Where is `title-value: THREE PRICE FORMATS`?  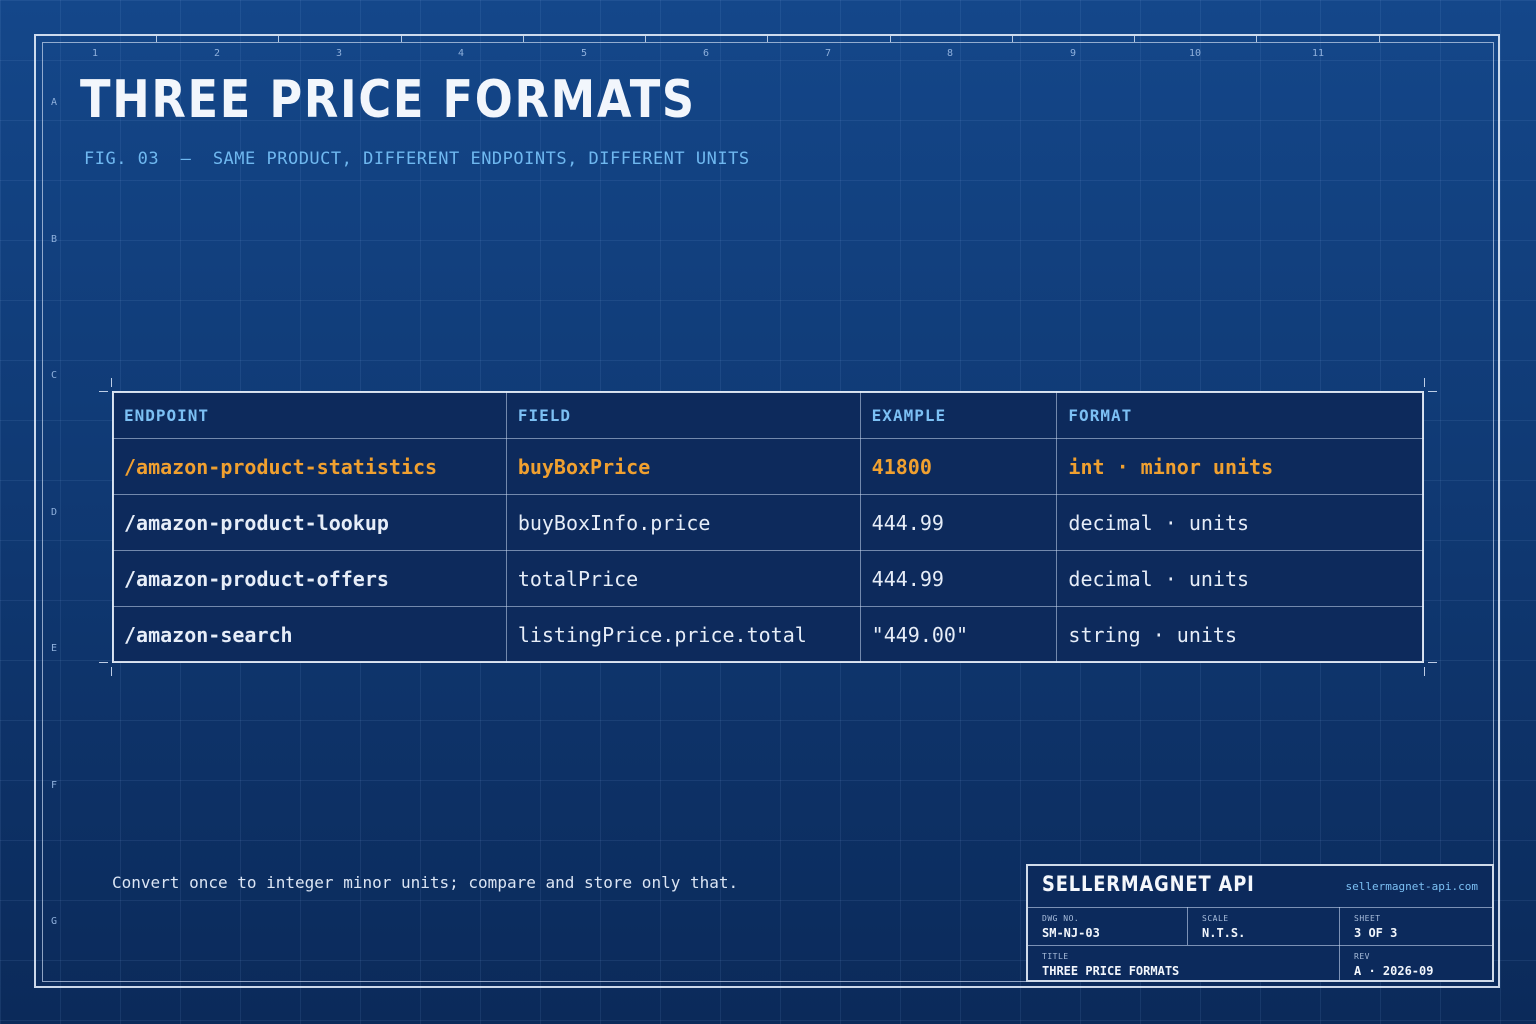 title-value: THREE PRICE FORMATS is located at coordinates (1111, 971).